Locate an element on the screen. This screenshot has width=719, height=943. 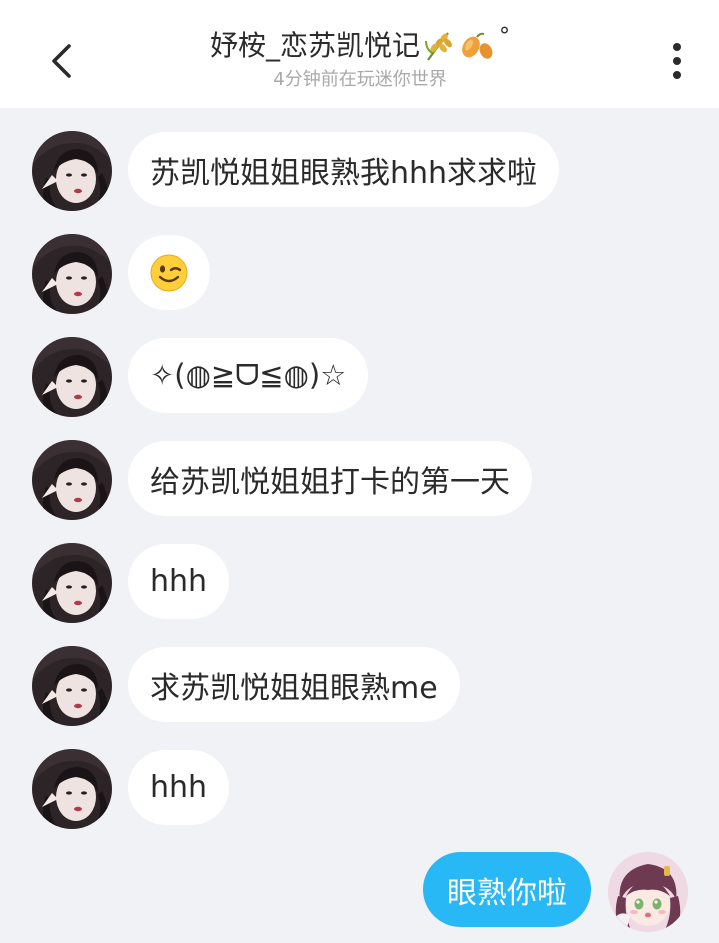
message-bubble: ✧(◍≧ᗜ≦◍)☆ is located at coordinates (248, 375).